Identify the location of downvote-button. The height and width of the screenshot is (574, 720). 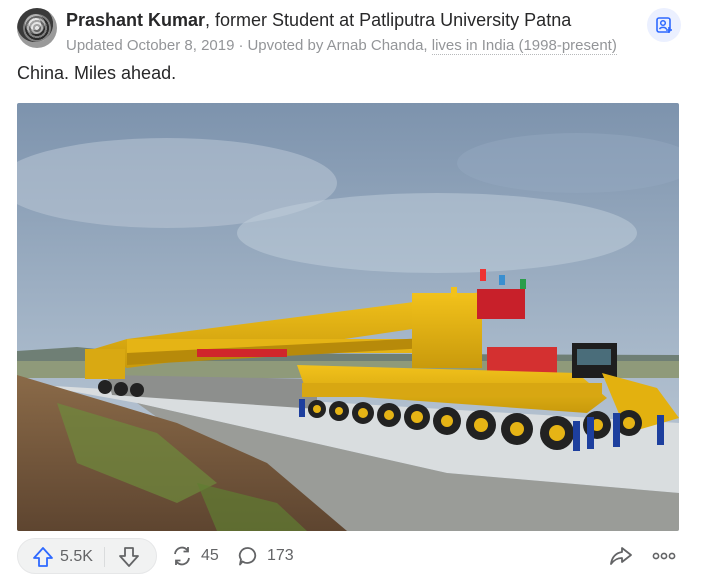
(129, 557).